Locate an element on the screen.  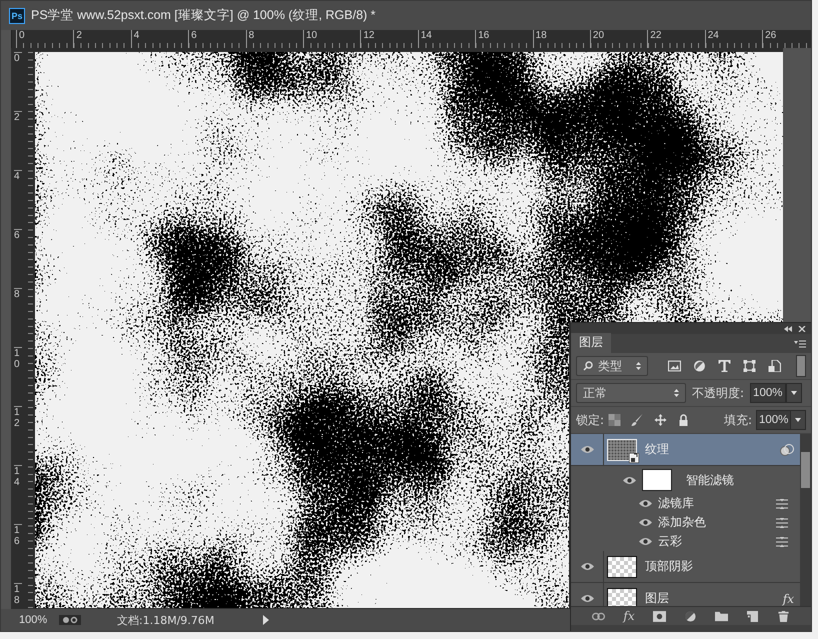
document-size: 文档:1.18M/9.76M is located at coordinates (166, 620).